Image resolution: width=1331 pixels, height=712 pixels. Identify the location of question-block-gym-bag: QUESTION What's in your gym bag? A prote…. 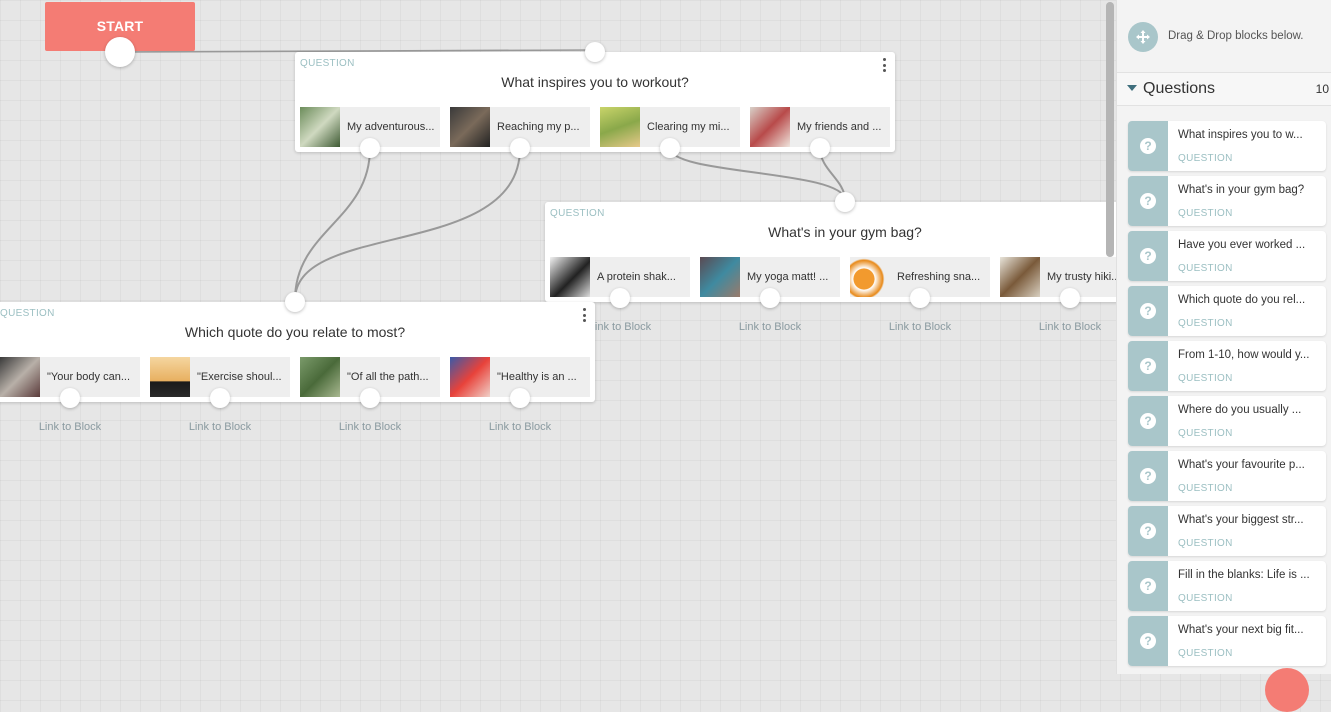
(830, 252).